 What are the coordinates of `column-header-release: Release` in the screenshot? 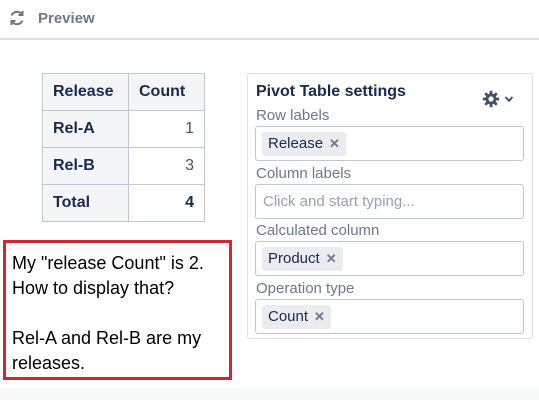 It's located at (85, 92).